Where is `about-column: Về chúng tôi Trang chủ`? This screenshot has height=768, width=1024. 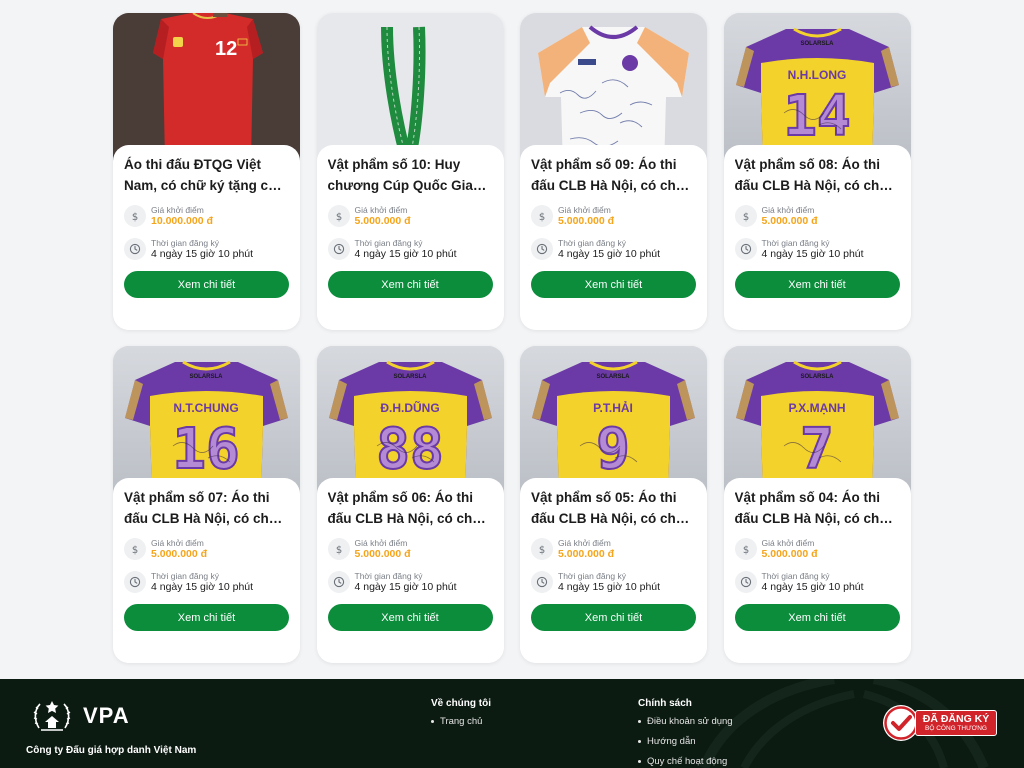
about-column: Về chúng tôi Trang chủ is located at coordinates (461, 717).